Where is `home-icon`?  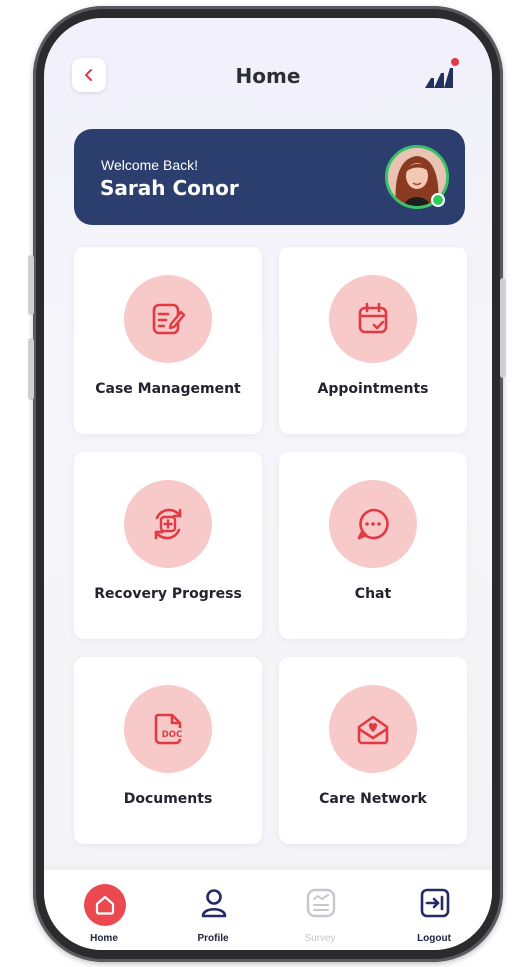
home-icon is located at coordinates (105, 905).